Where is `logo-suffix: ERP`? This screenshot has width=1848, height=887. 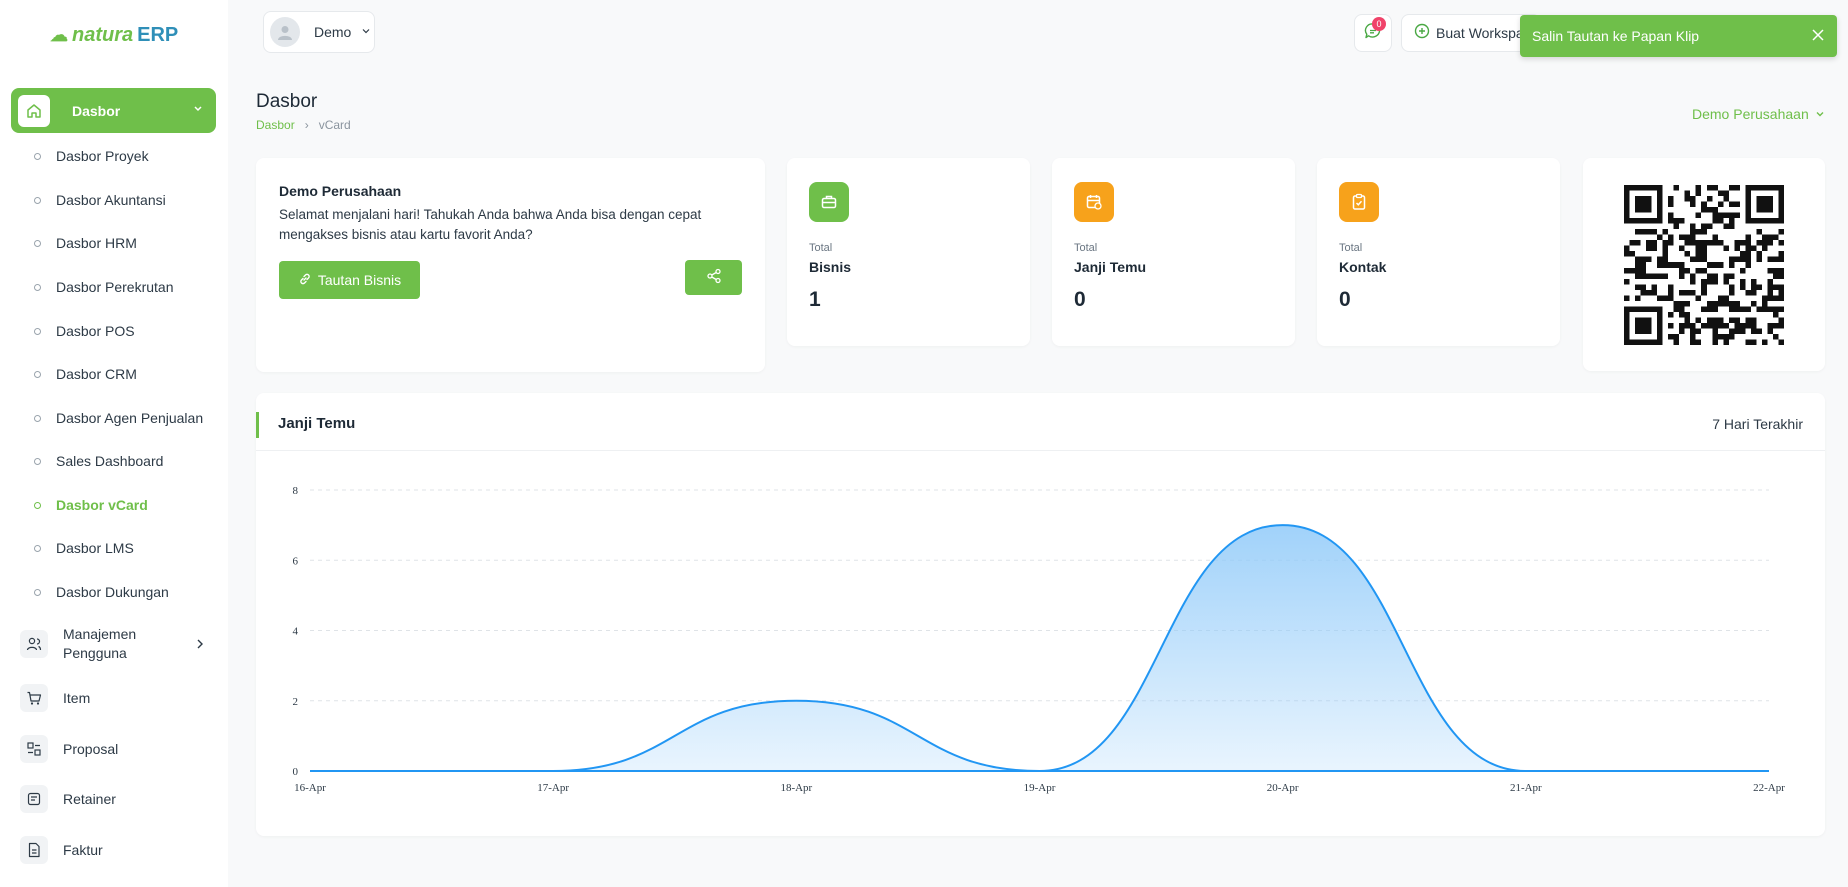
logo-suffix: ERP is located at coordinates (158, 35).